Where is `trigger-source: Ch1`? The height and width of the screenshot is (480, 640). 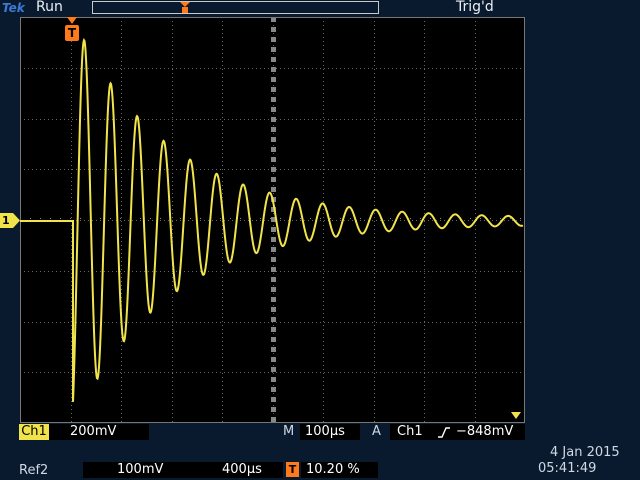 trigger-source: Ch1 is located at coordinates (410, 432).